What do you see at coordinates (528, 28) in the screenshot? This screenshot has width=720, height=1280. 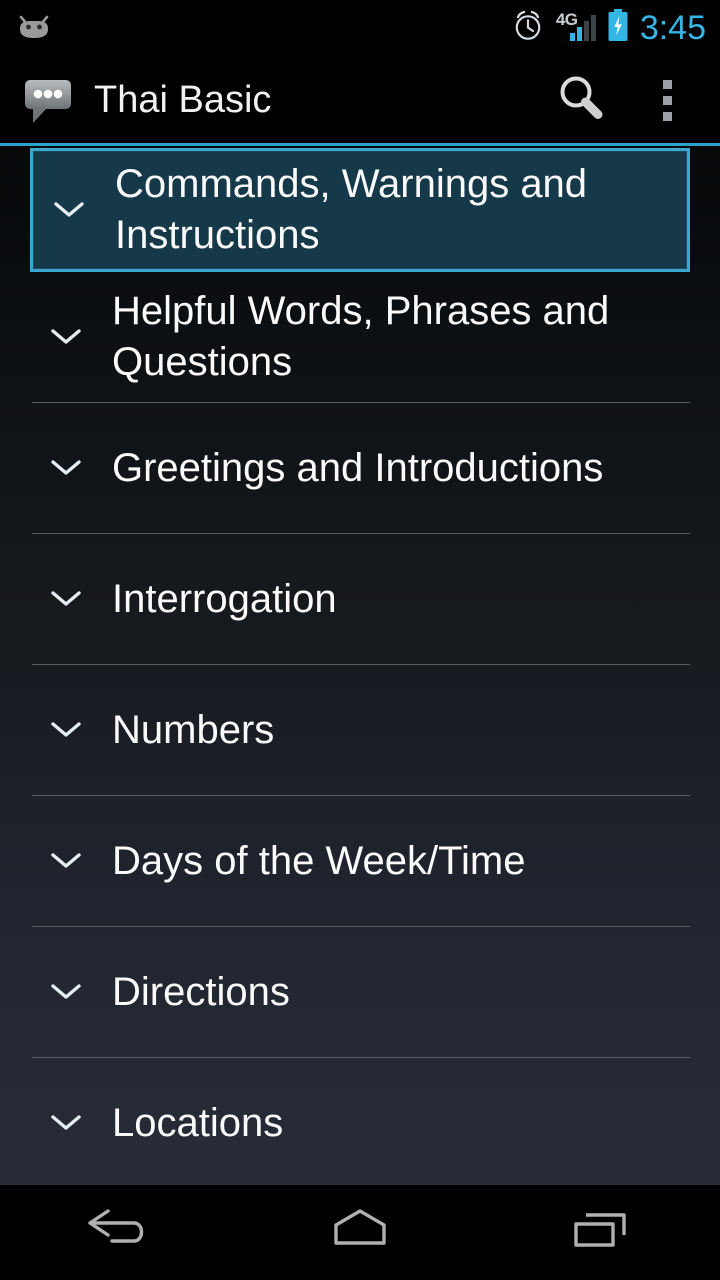 I see `alarm-clock-icon` at bounding box center [528, 28].